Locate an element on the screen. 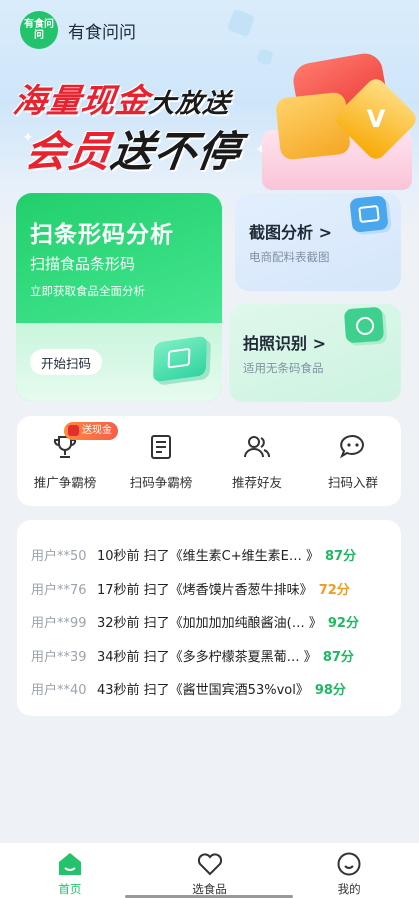 The height and width of the screenshot is (898, 419). app-header: 有食问问 有食问问 is located at coordinates (78, 30).